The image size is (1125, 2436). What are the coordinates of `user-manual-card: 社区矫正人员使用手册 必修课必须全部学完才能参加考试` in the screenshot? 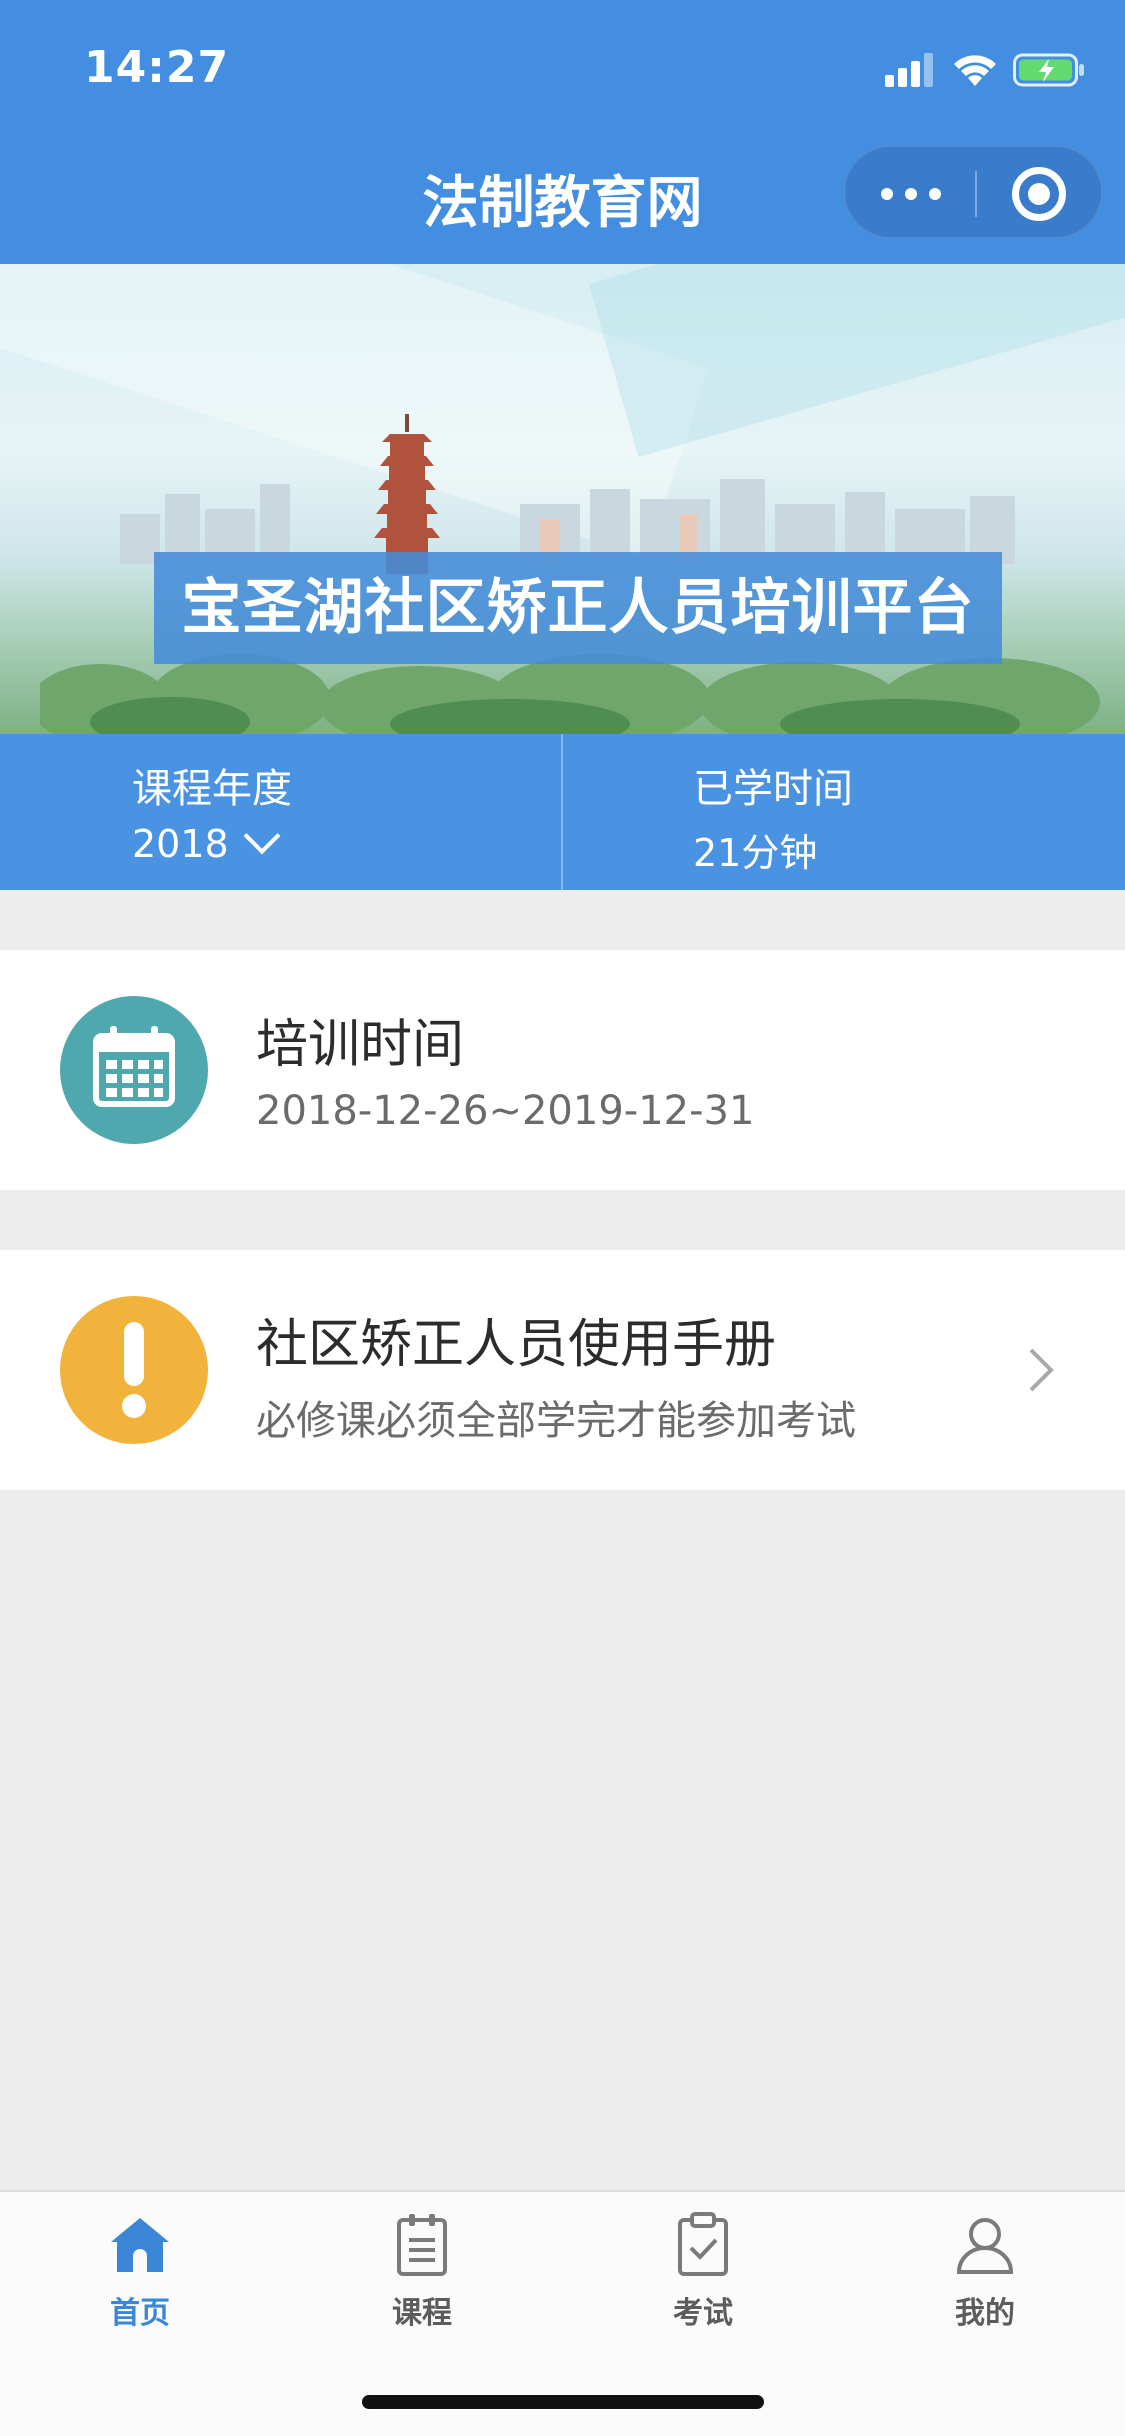 It's located at (562, 1370).